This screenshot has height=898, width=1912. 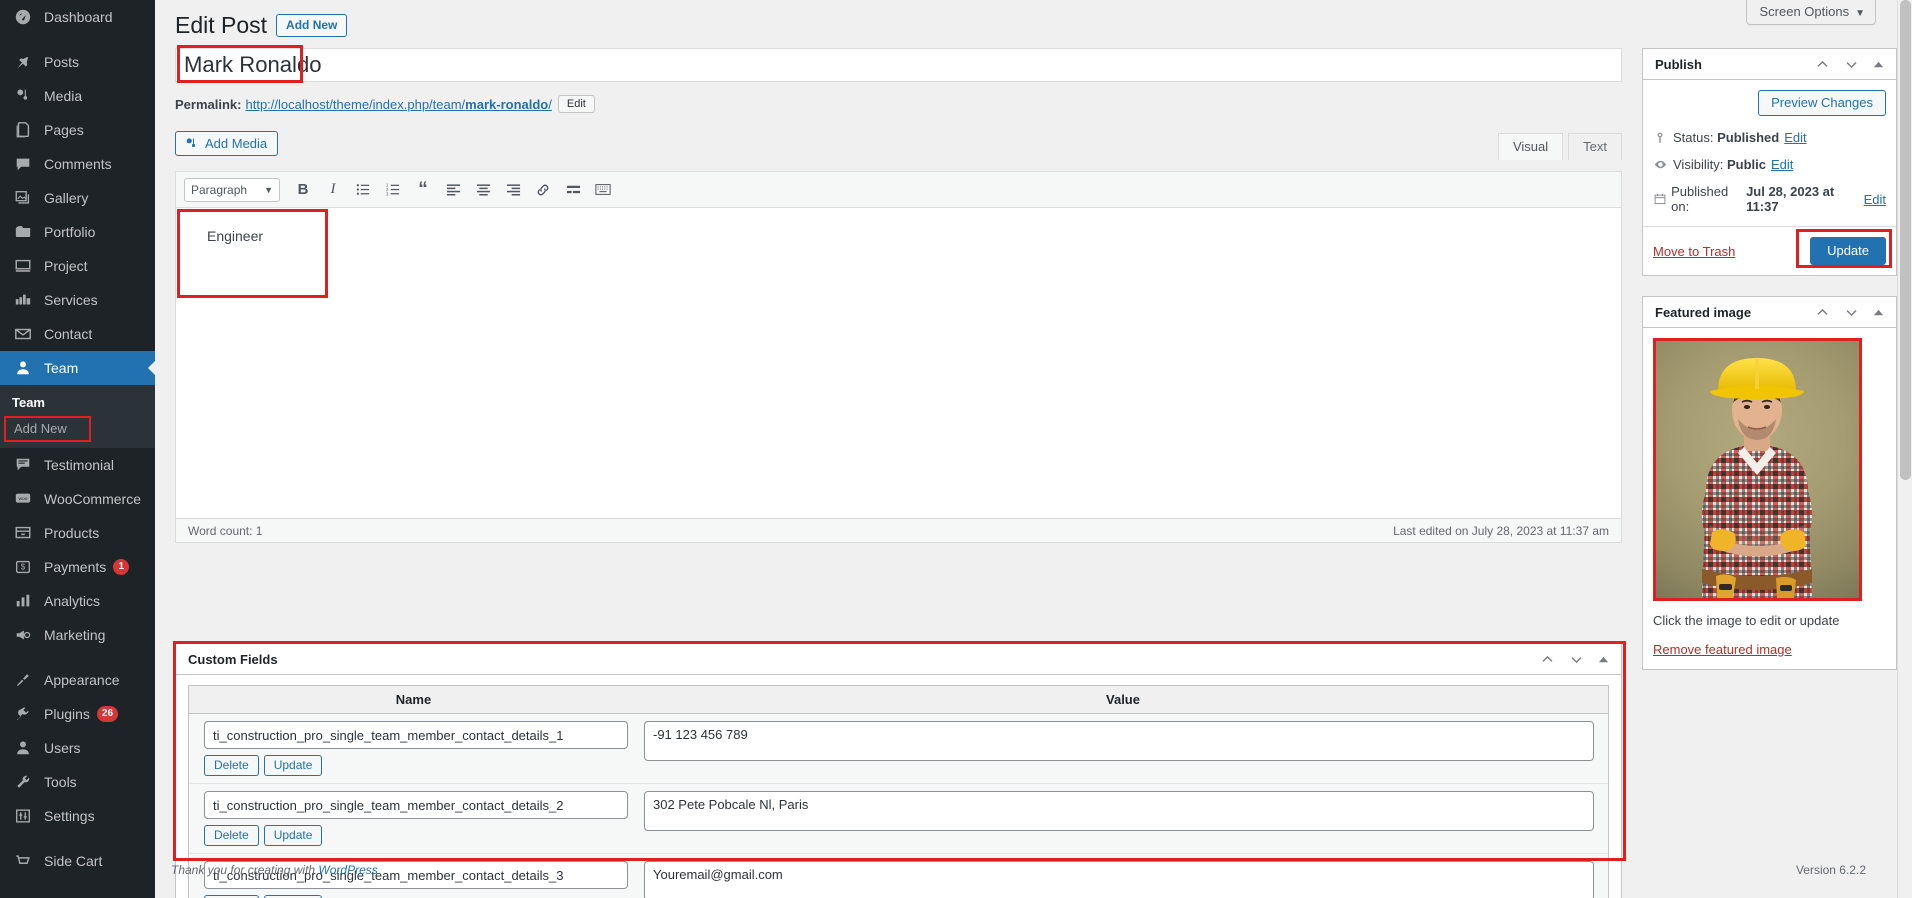 I want to click on custom-field-value-textarea: Youremail@gmail.com, so click(x=1119, y=879).